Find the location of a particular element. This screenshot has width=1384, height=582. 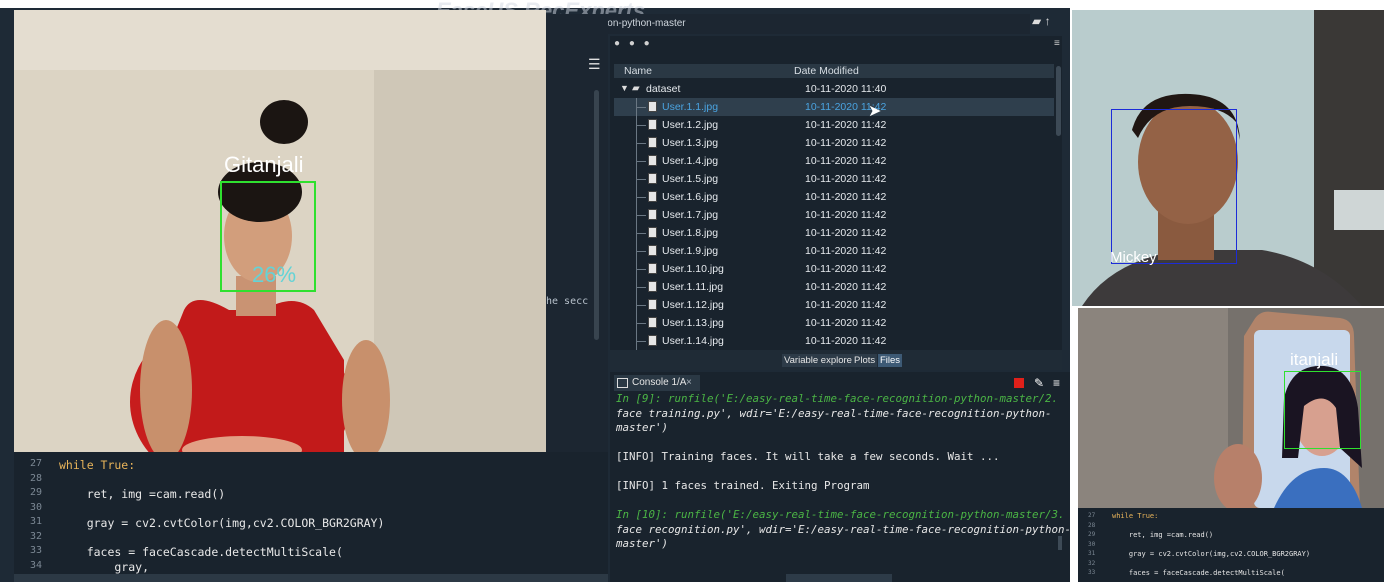

files-pane-menu-icon: ≡ is located at coordinates (1057, 43).